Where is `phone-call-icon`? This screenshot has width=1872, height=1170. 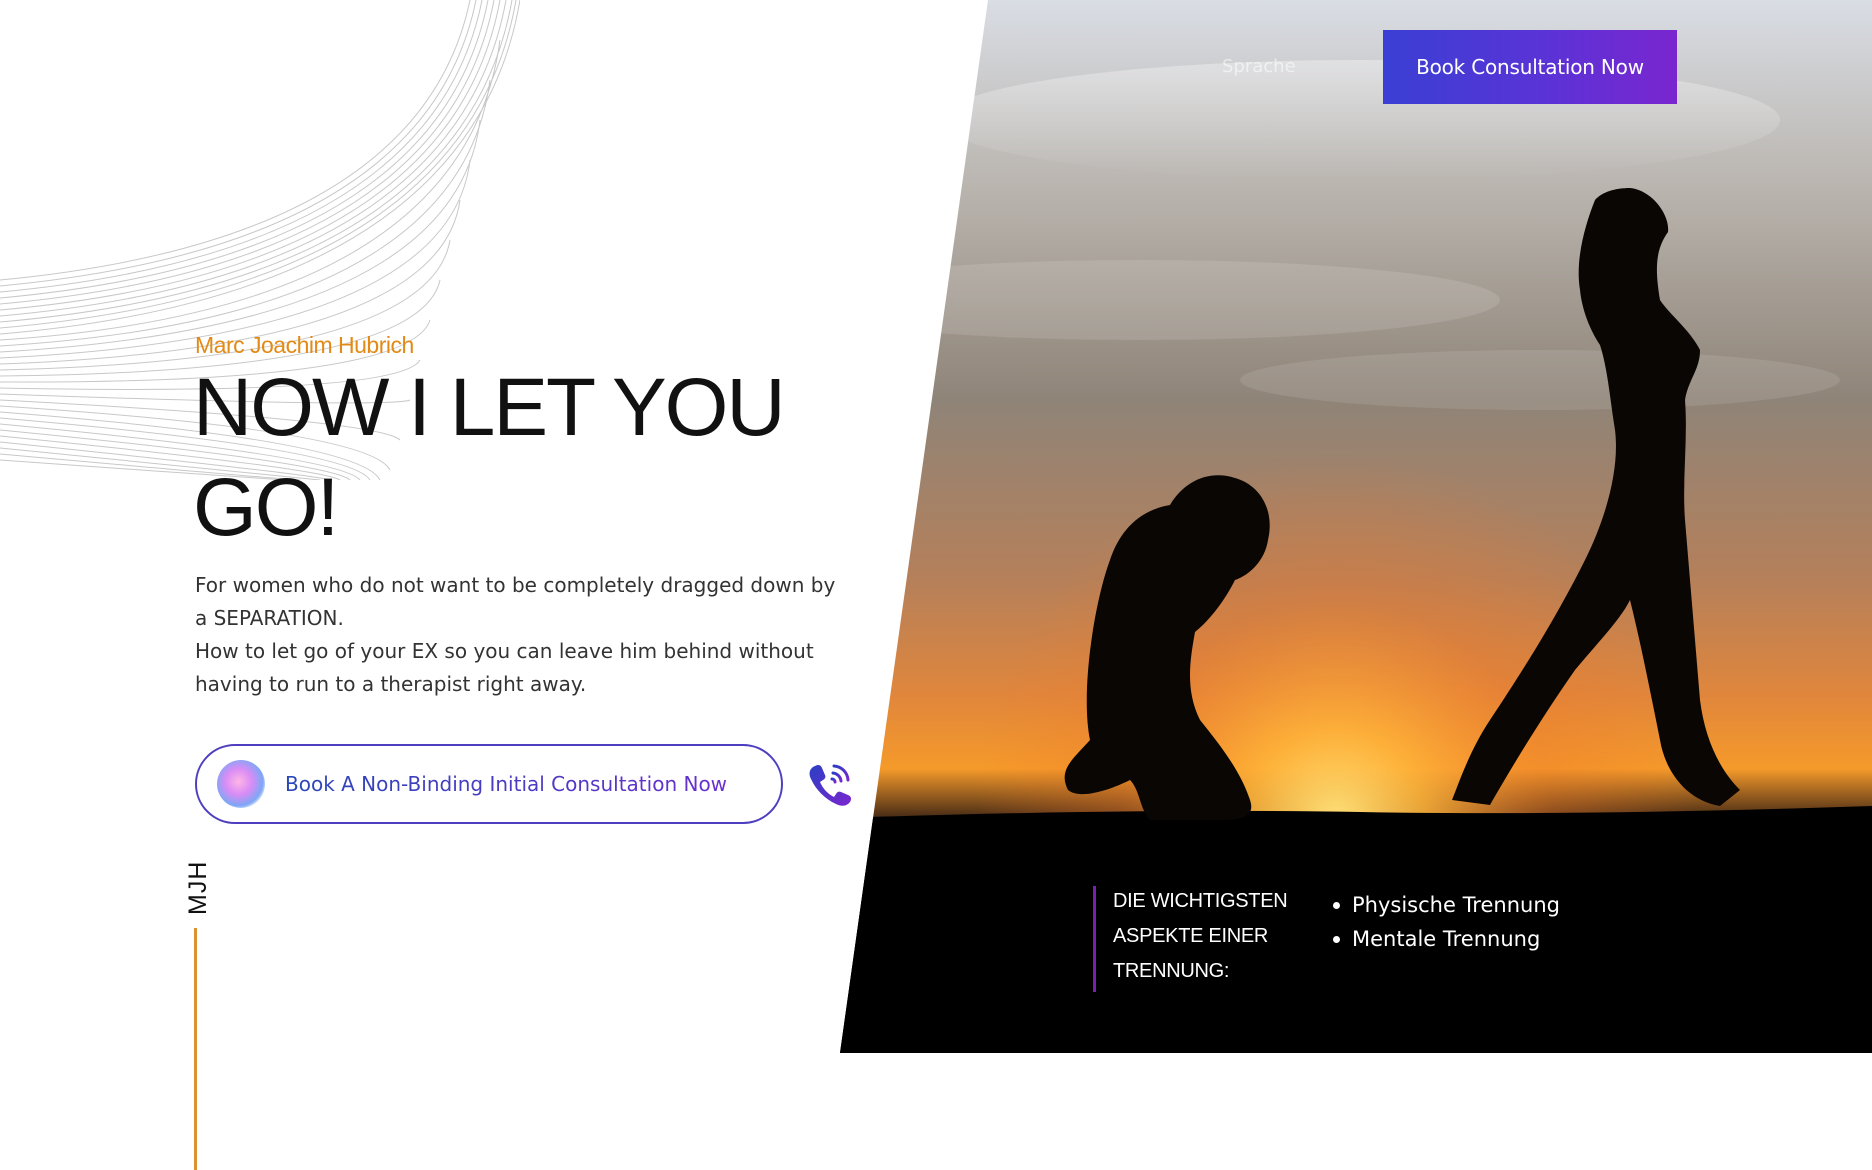 phone-call-icon is located at coordinates (831, 783).